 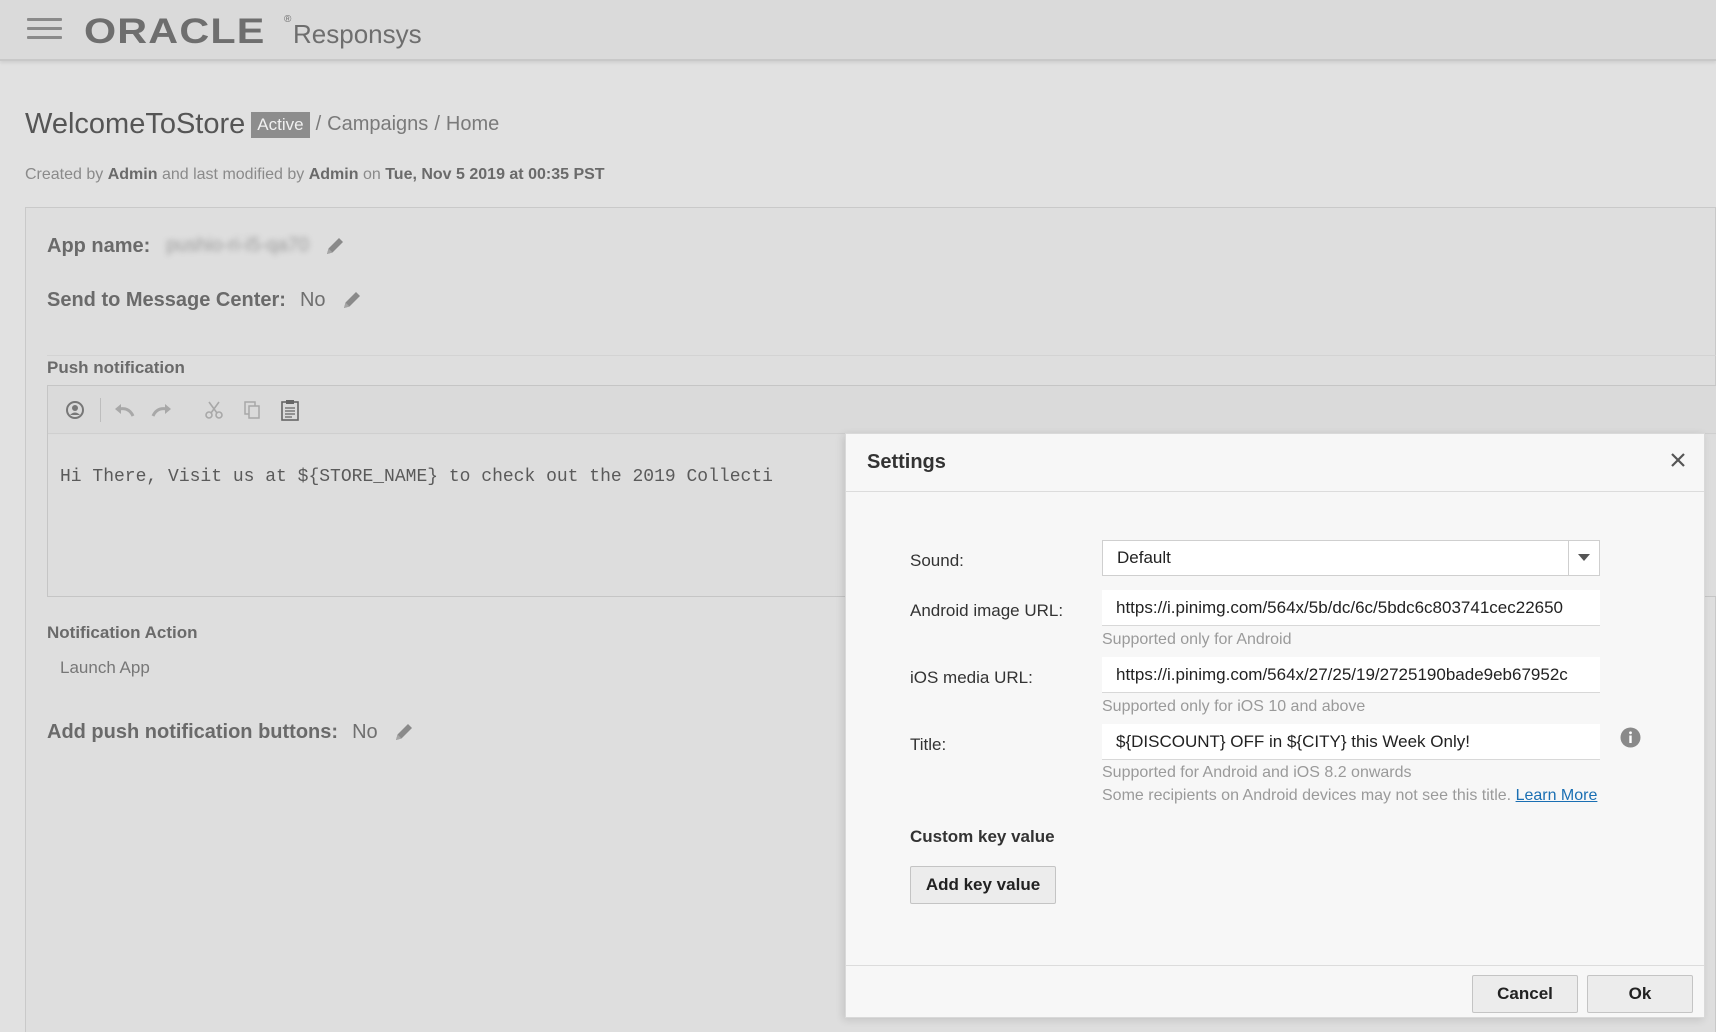 What do you see at coordinates (290, 410) in the screenshot?
I see `paste-icon` at bounding box center [290, 410].